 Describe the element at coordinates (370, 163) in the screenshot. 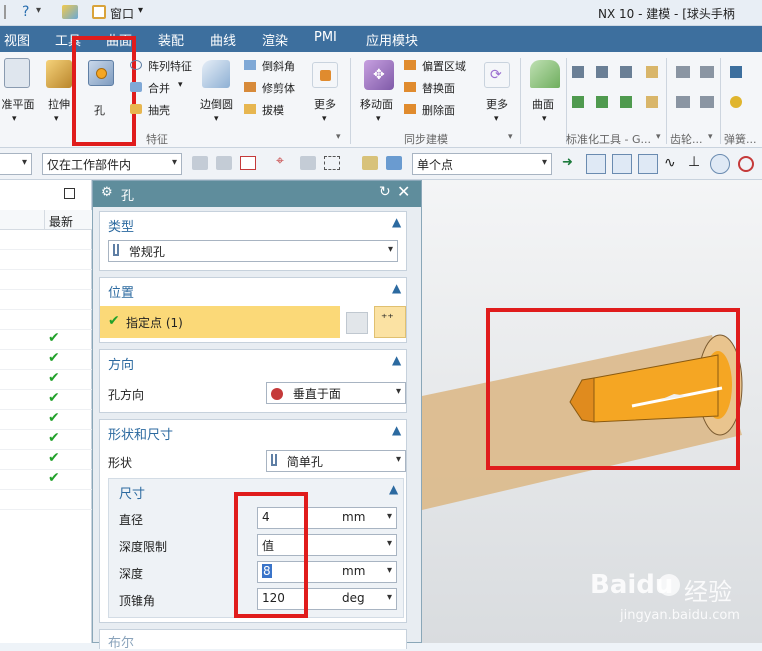

I see `body-select-icon` at that location.